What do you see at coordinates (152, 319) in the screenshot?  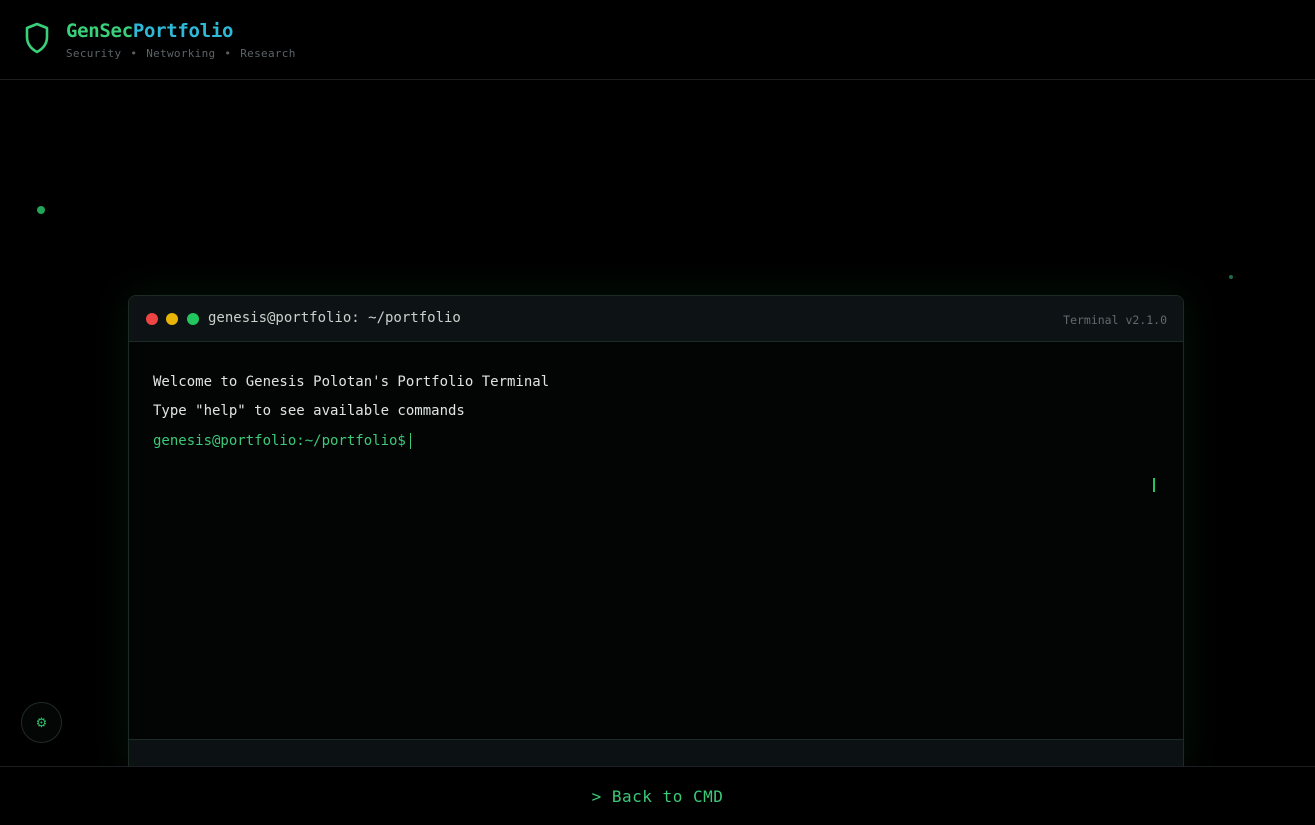 I see `close-dot-icon` at bounding box center [152, 319].